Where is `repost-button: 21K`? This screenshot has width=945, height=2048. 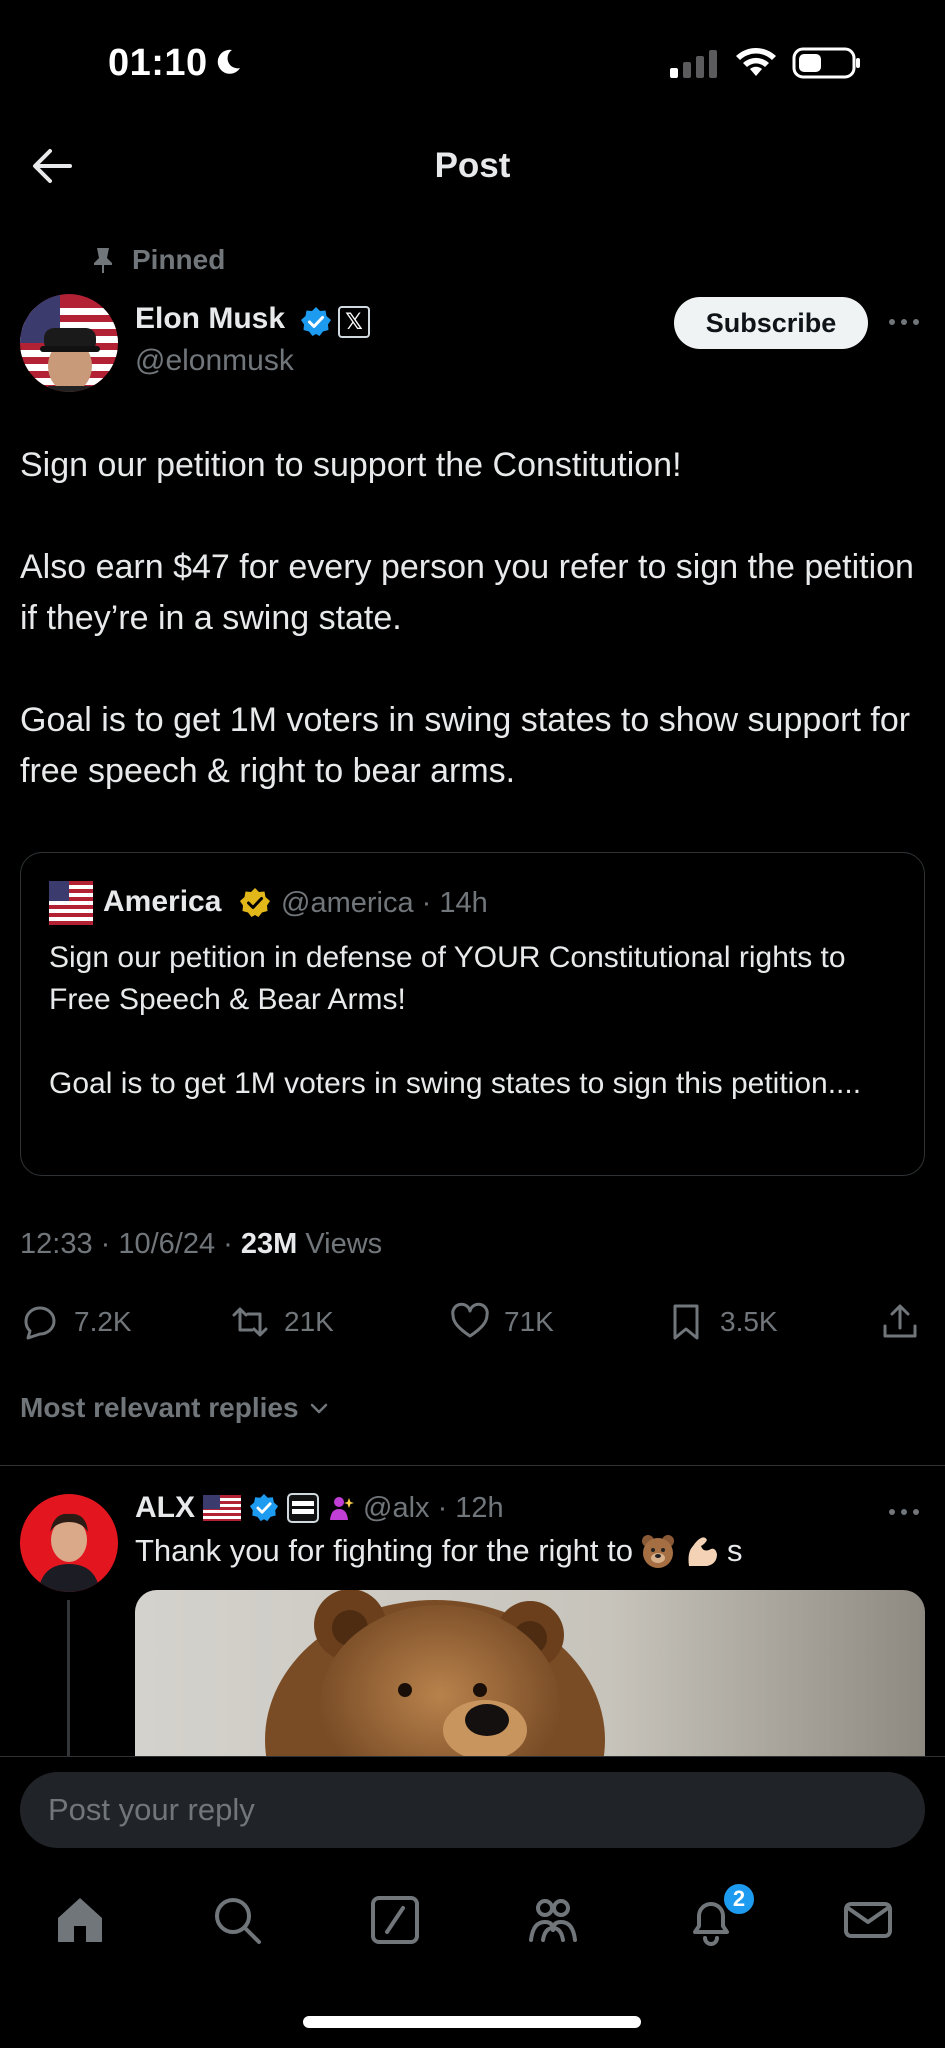 repost-button: 21K is located at coordinates (282, 1322).